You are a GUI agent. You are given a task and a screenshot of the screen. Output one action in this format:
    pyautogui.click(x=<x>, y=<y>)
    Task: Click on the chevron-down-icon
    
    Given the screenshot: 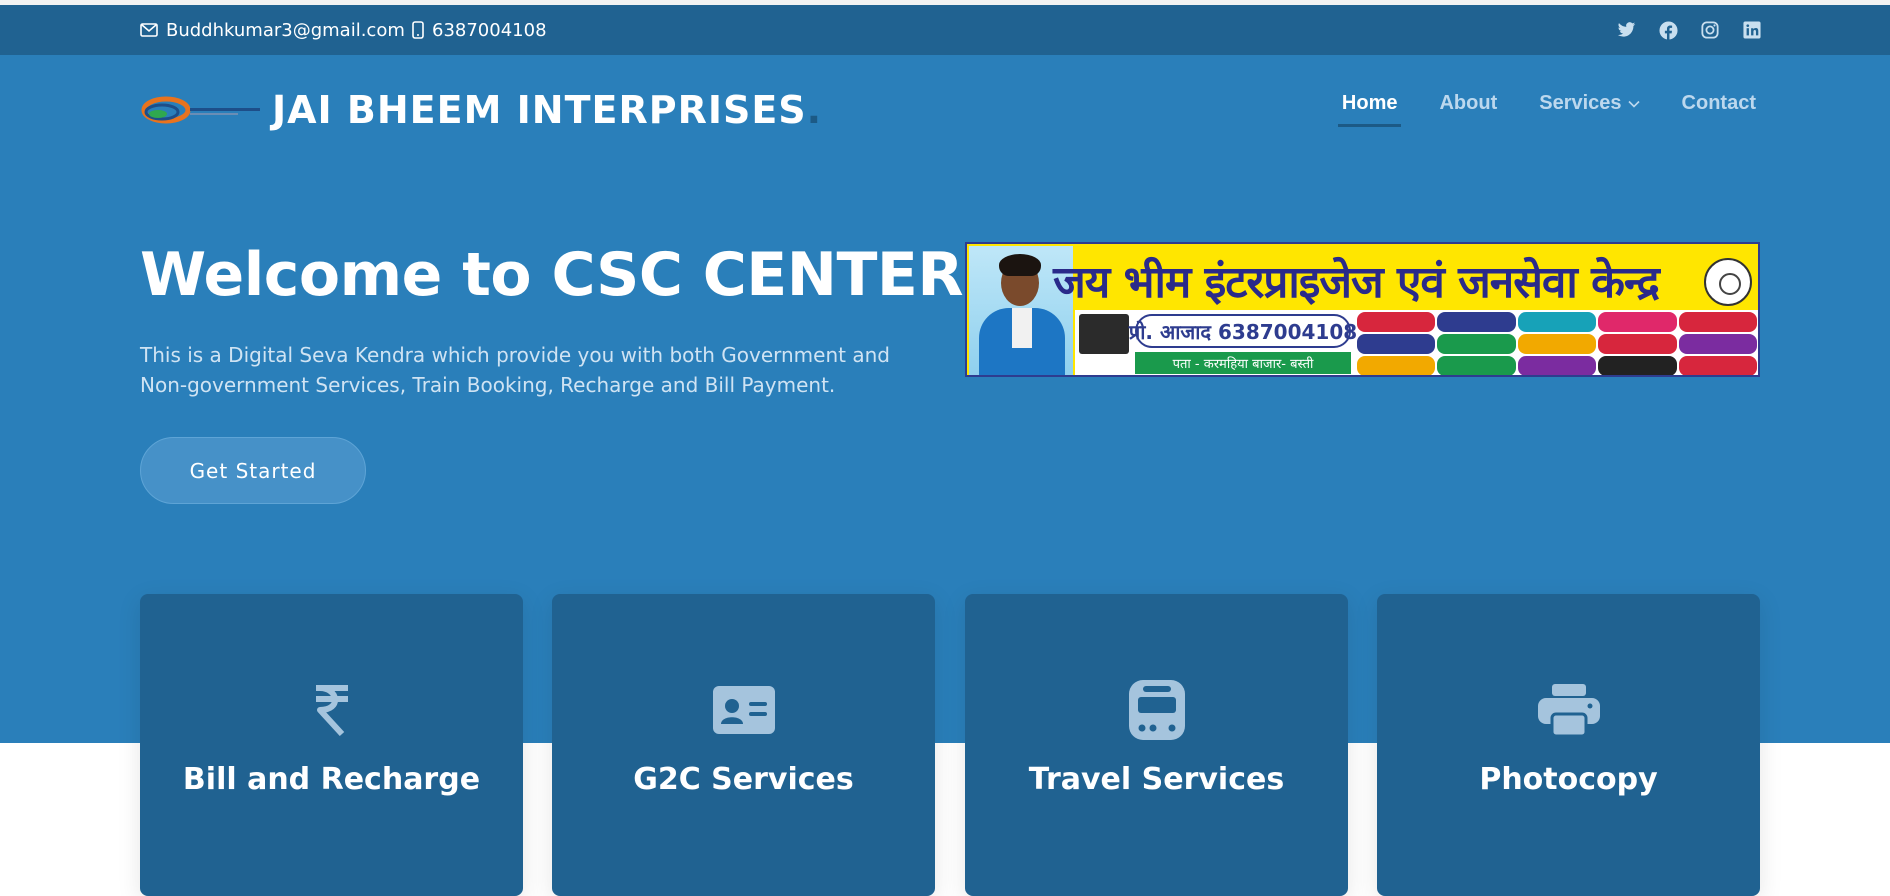 What is the action you would take?
    pyautogui.click(x=1633, y=104)
    